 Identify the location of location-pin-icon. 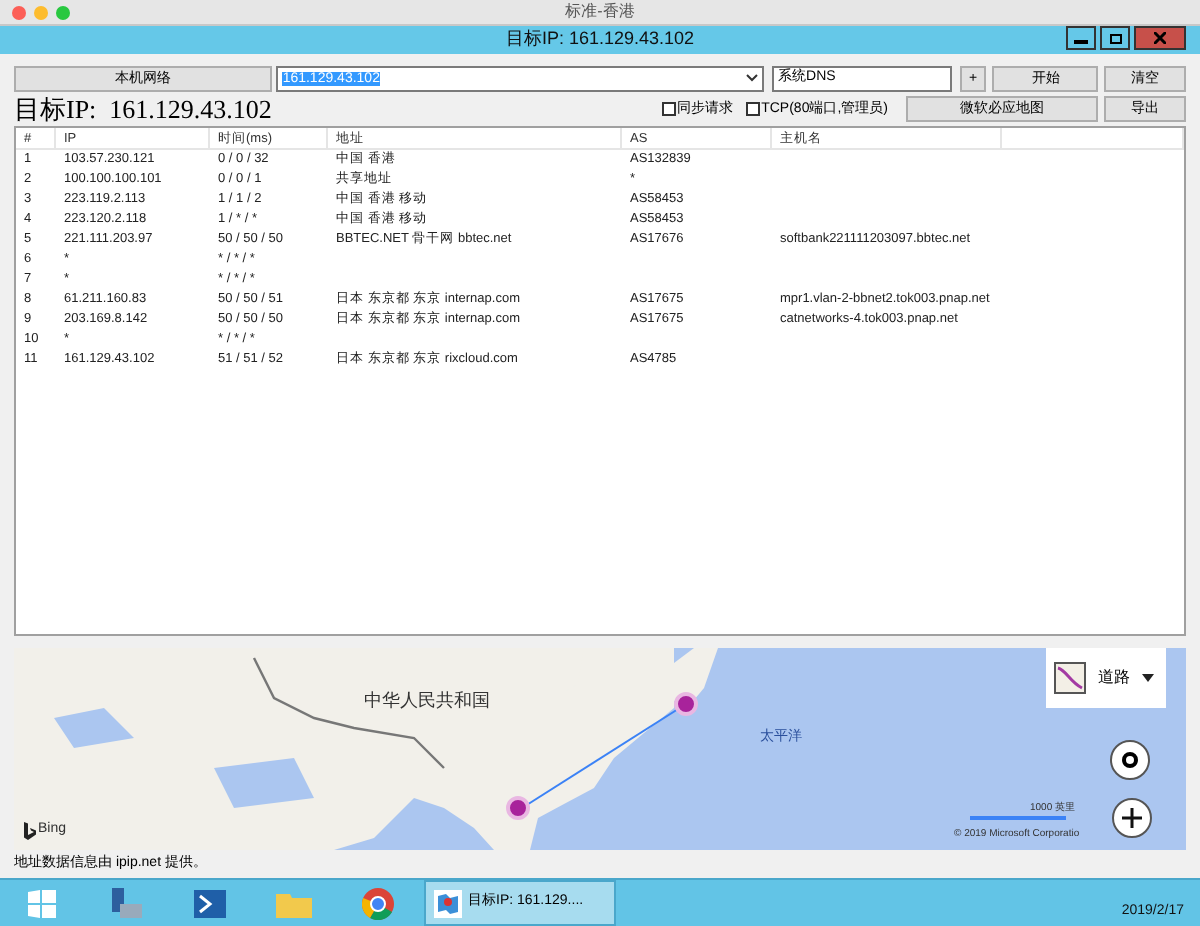
(686, 704).